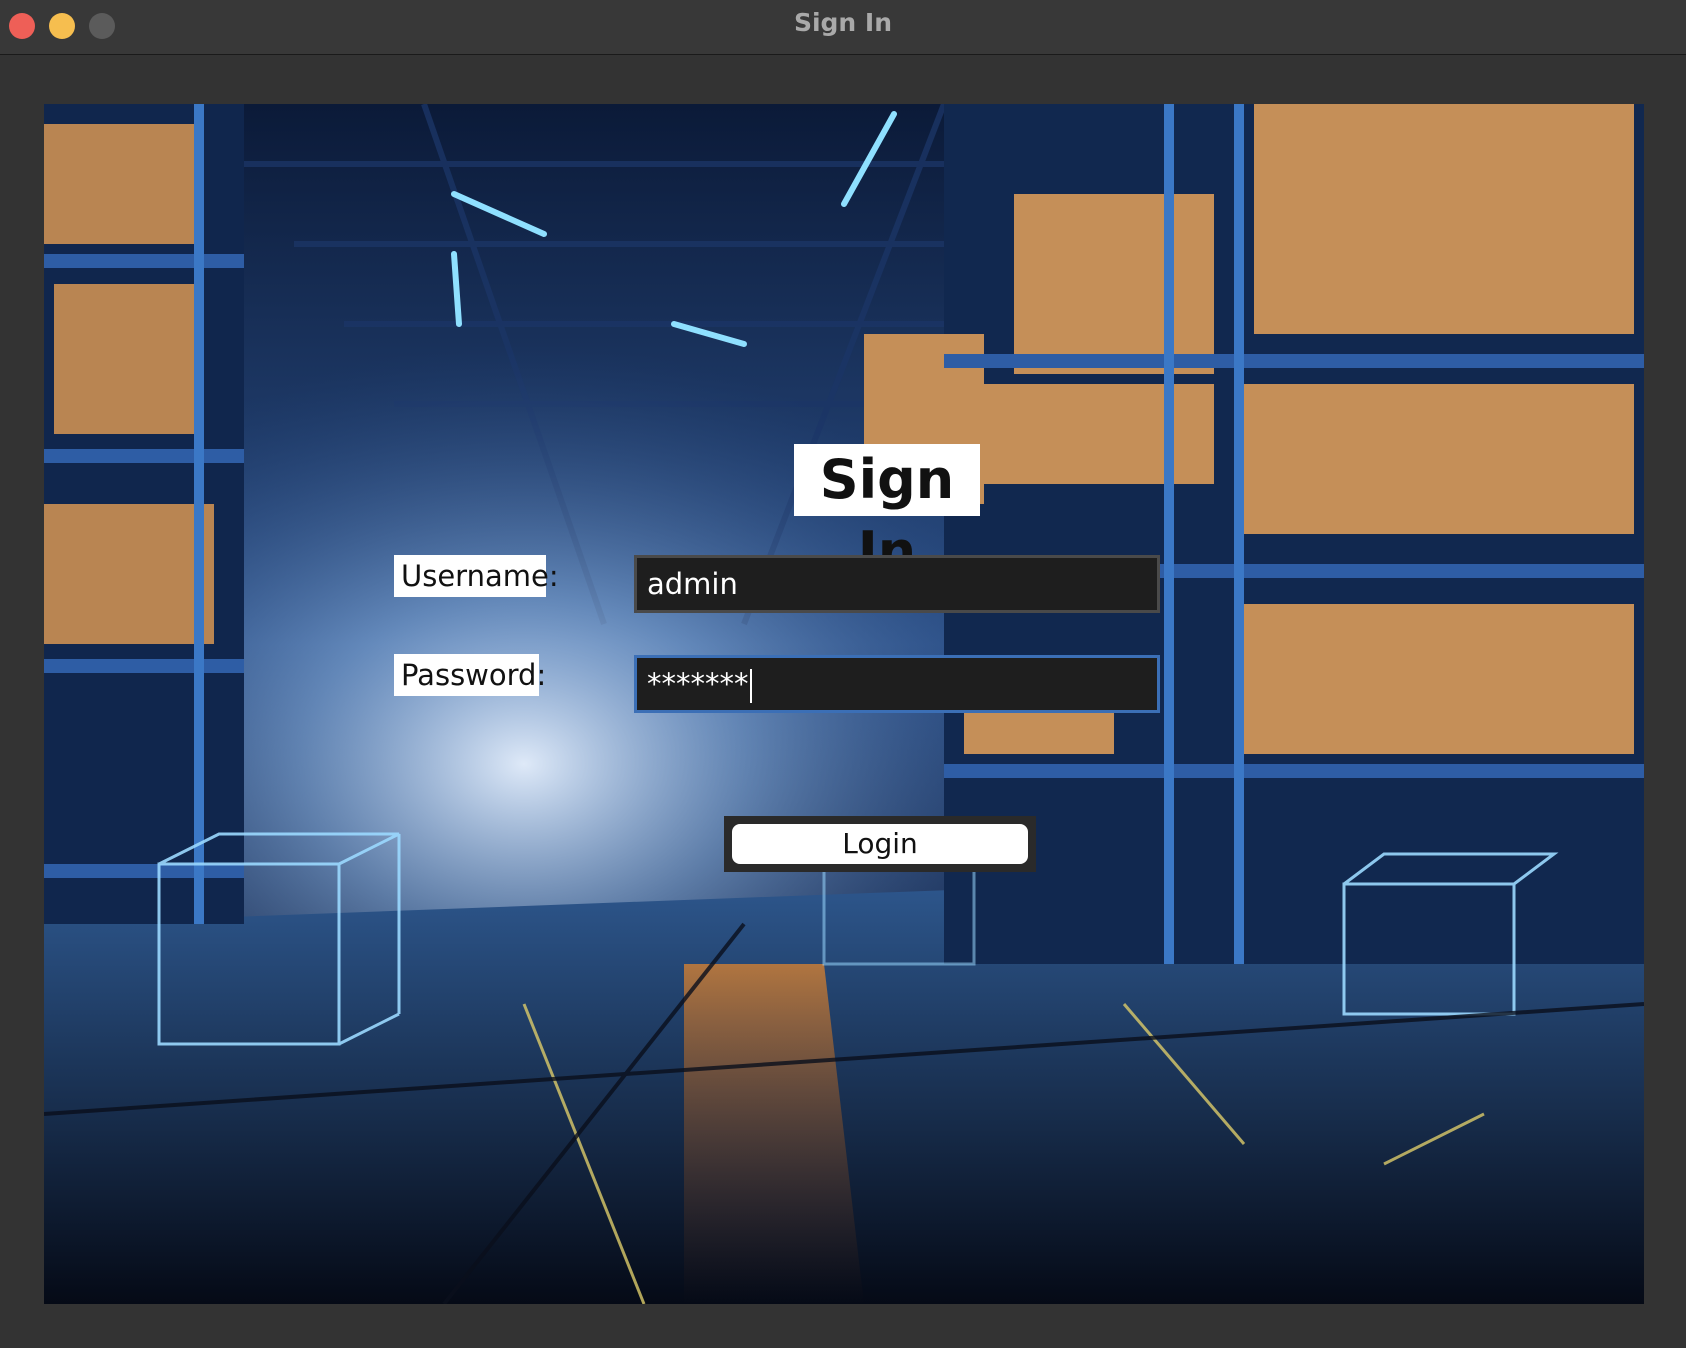 The width and height of the screenshot is (1686, 1348). What do you see at coordinates (750, 686) in the screenshot?
I see `text-caret` at bounding box center [750, 686].